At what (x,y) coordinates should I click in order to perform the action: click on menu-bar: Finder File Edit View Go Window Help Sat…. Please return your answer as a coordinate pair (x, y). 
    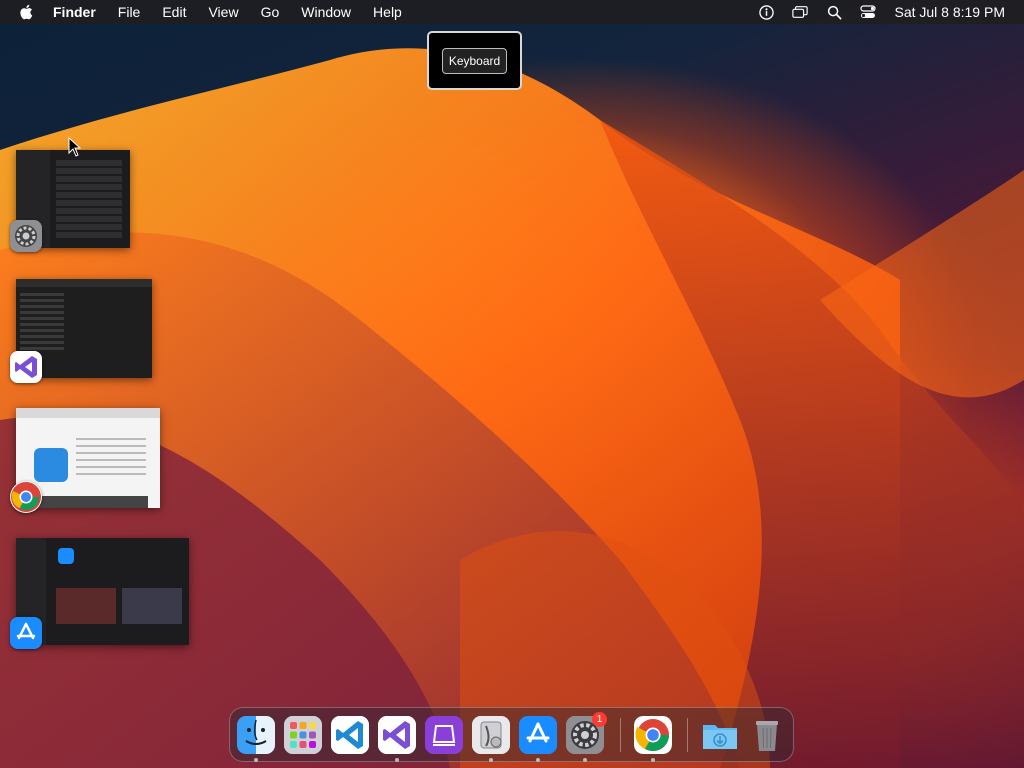
    Looking at the image, I should click on (512, 12).